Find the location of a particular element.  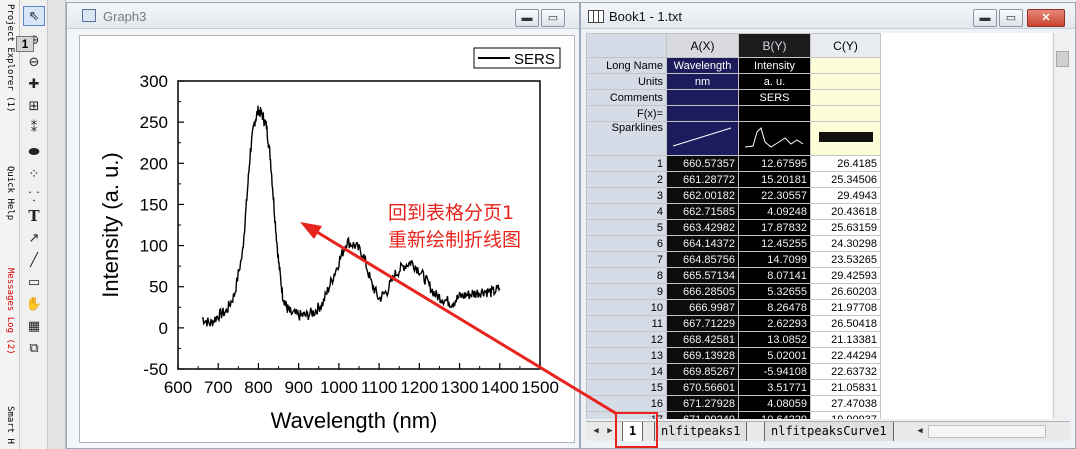

cell-b: 5.02001 is located at coordinates (774, 355).